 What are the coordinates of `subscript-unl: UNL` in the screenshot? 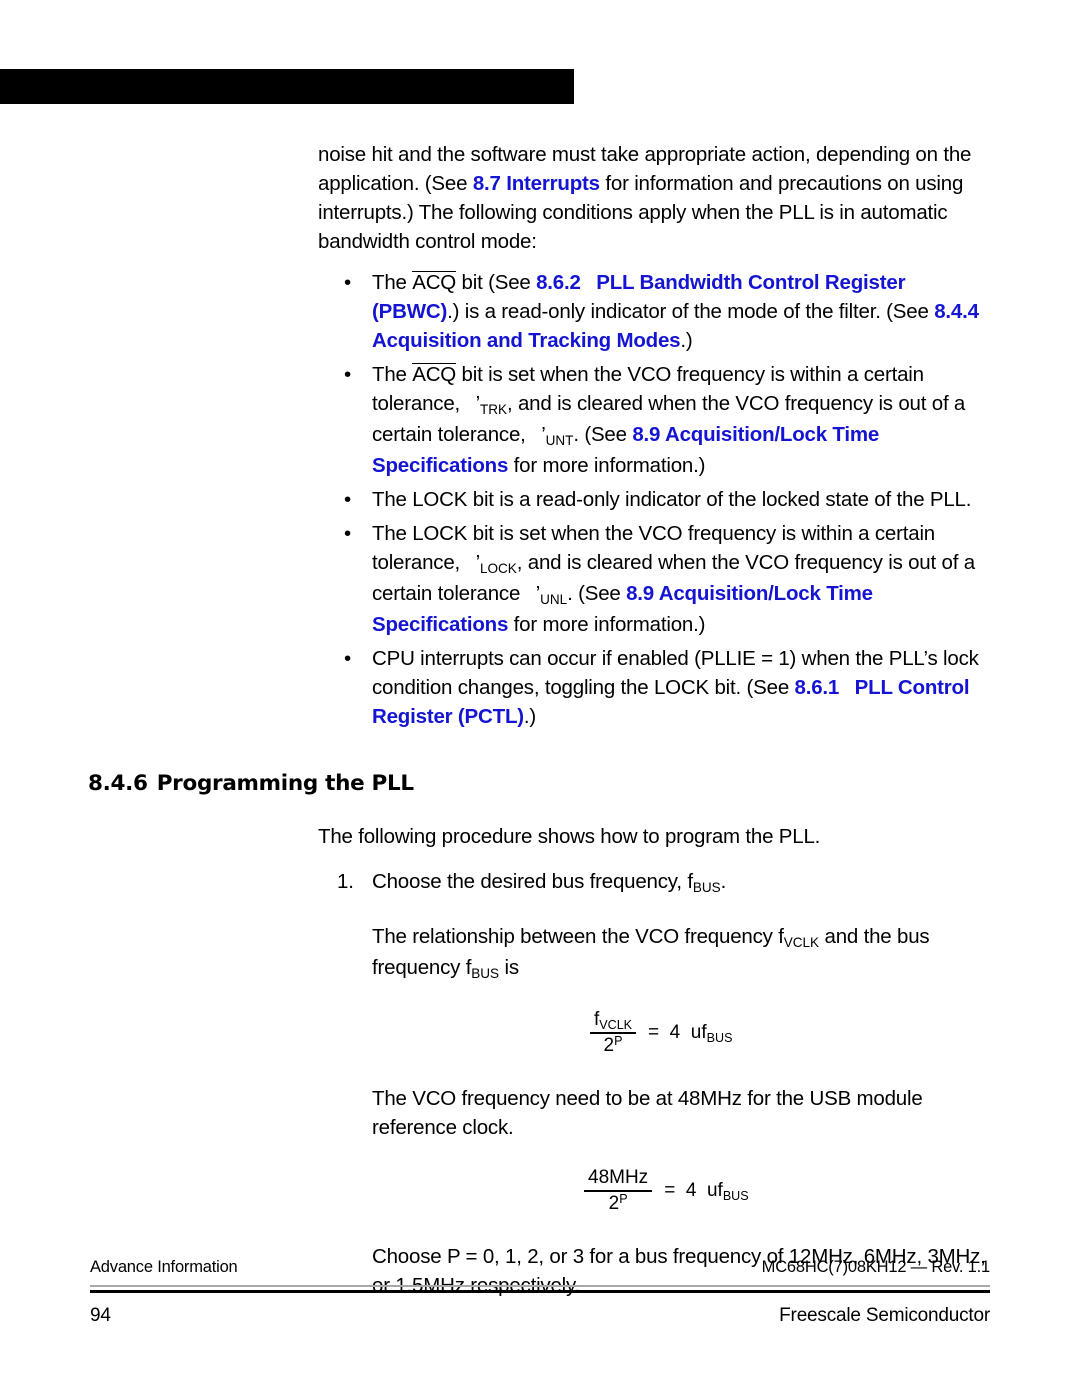 It's located at (554, 599).